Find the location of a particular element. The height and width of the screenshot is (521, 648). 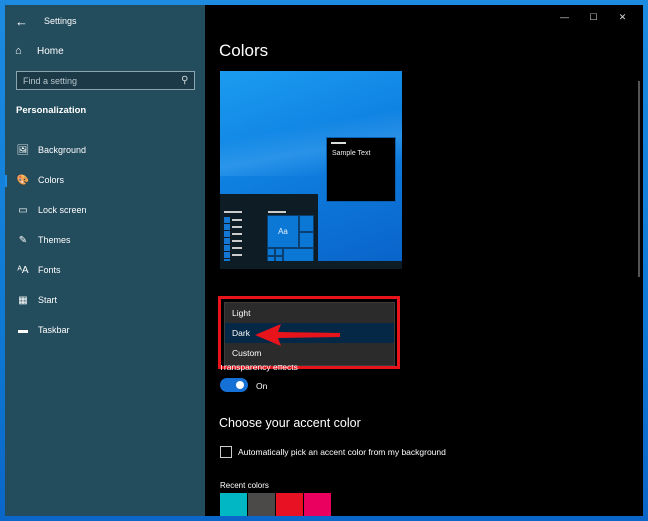

scrollbar is located at coordinates (639, 179).